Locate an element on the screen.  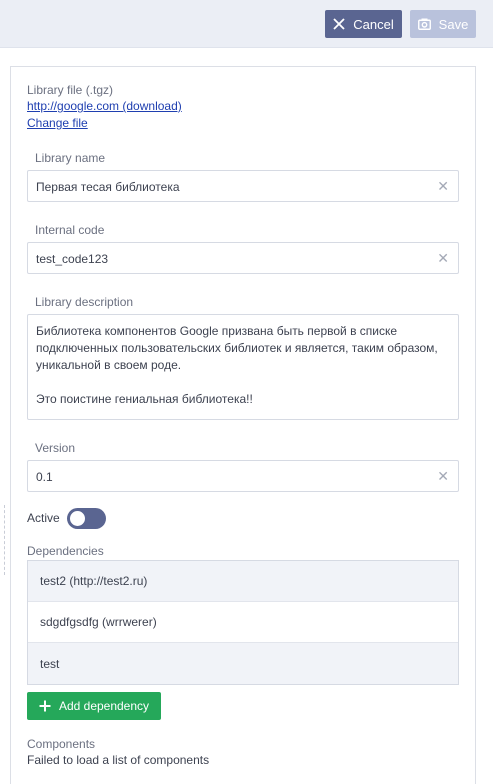
toggle-knob is located at coordinates (77, 518).